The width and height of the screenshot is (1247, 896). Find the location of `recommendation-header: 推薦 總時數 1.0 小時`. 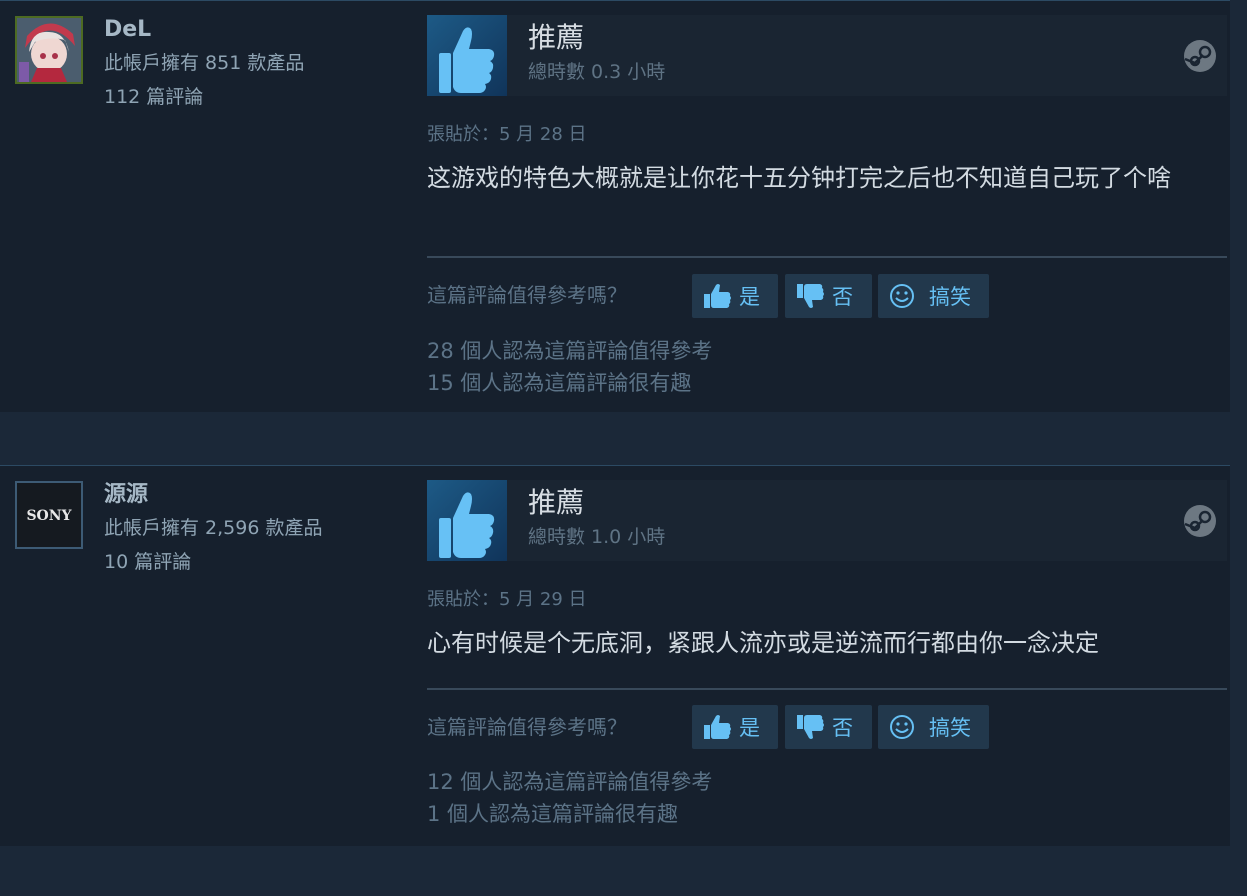

recommendation-header: 推薦 總時數 1.0 小時 is located at coordinates (827, 520).